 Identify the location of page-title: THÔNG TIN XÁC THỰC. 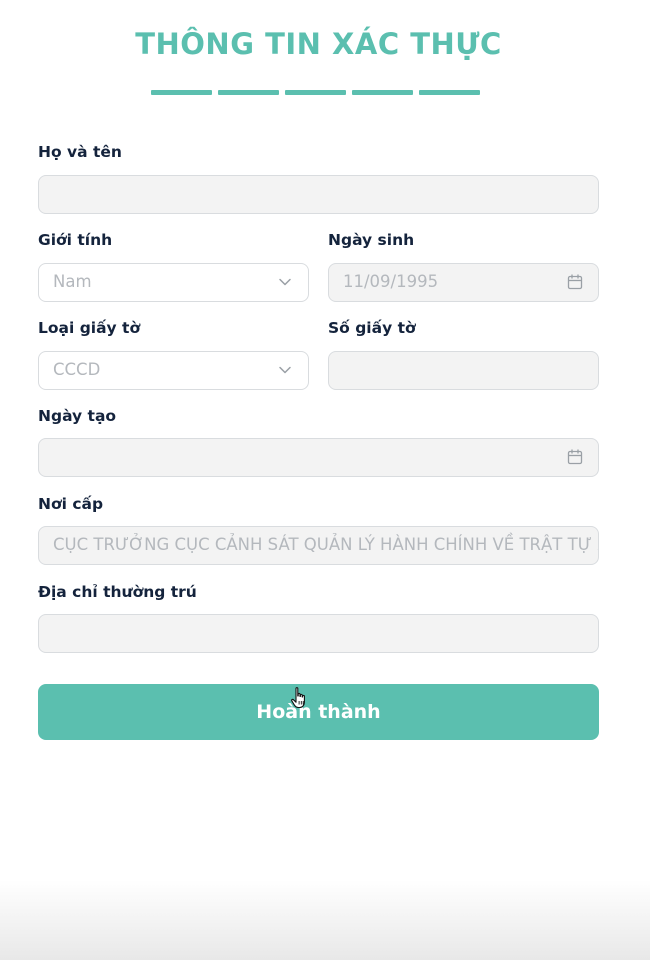
(318, 44).